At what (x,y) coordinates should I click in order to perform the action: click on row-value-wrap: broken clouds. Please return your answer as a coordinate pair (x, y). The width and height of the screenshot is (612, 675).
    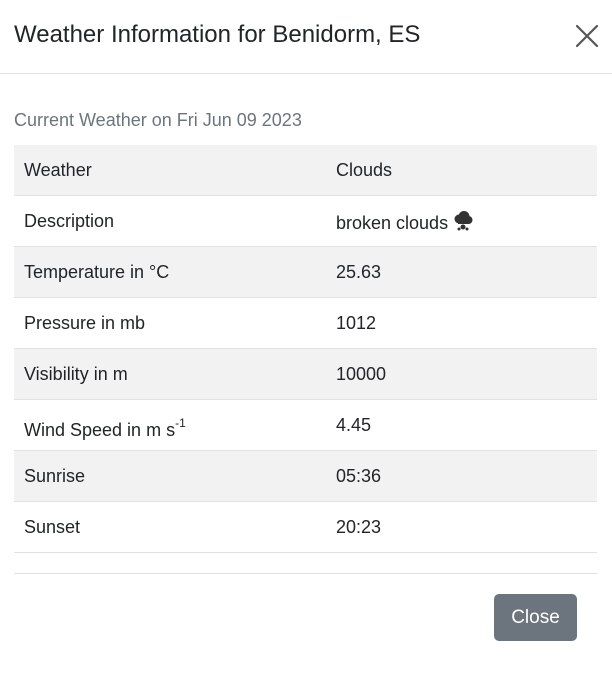
    Looking at the image, I should click on (405, 222).